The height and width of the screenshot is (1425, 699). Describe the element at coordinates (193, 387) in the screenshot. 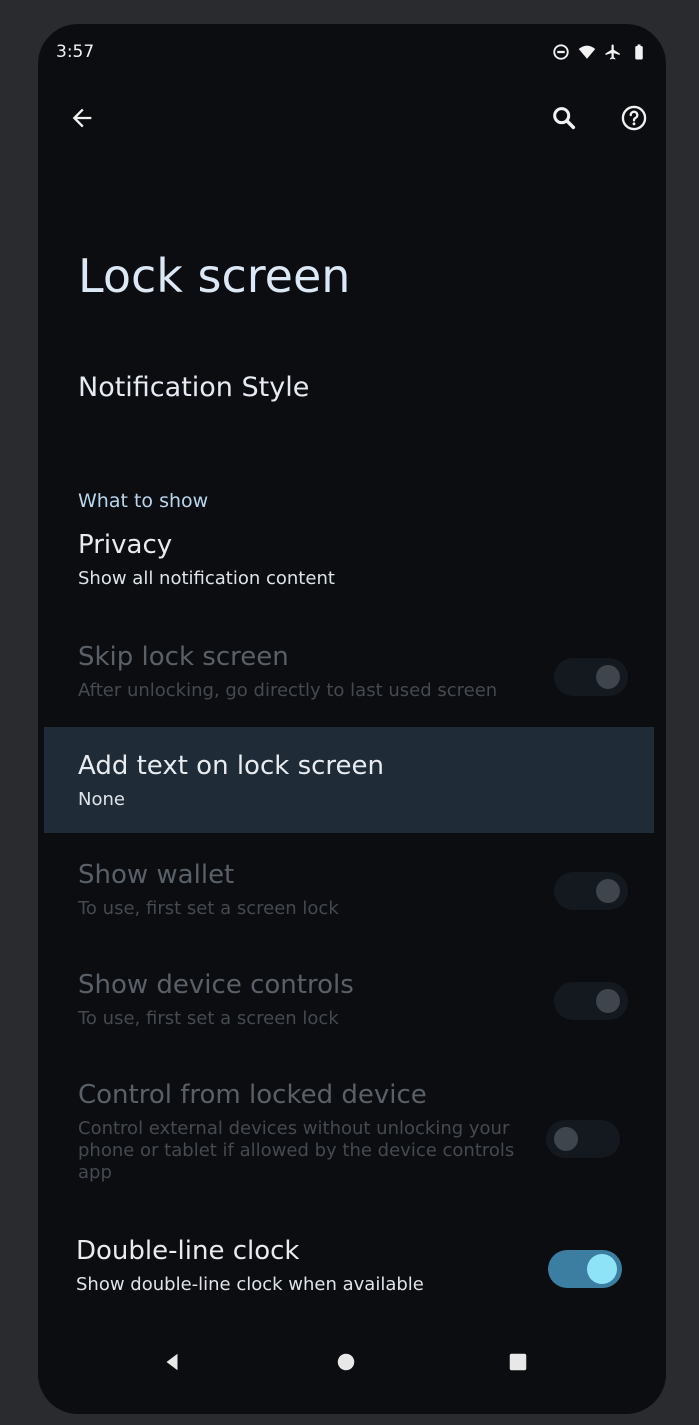

I see `notification-style-item: Notification Style` at that location.